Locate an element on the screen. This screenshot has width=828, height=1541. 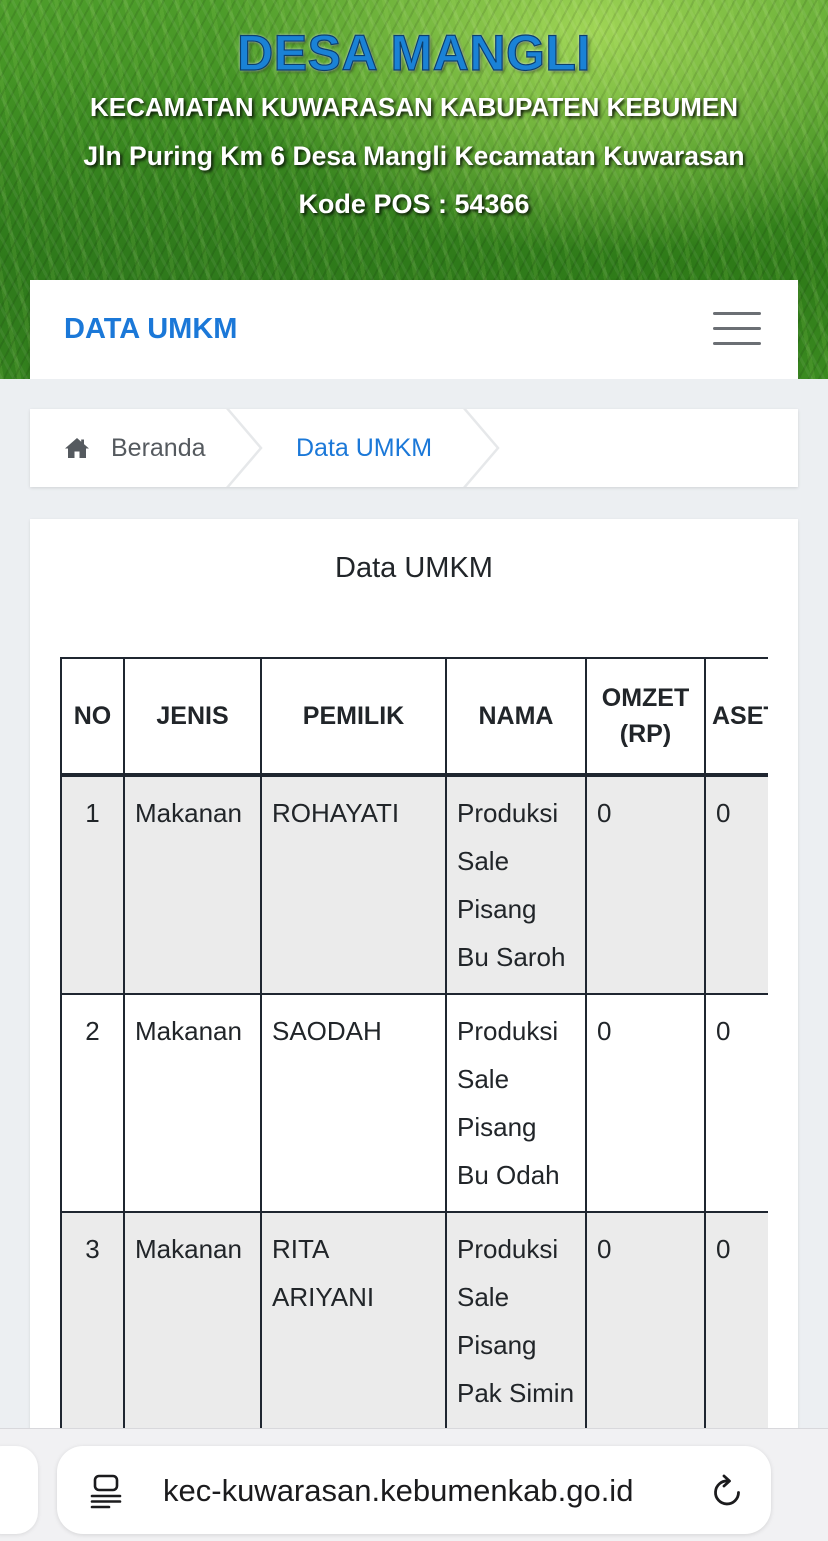
column-header-omzet: OMZET (RP) is located at coordinates (645, 717).